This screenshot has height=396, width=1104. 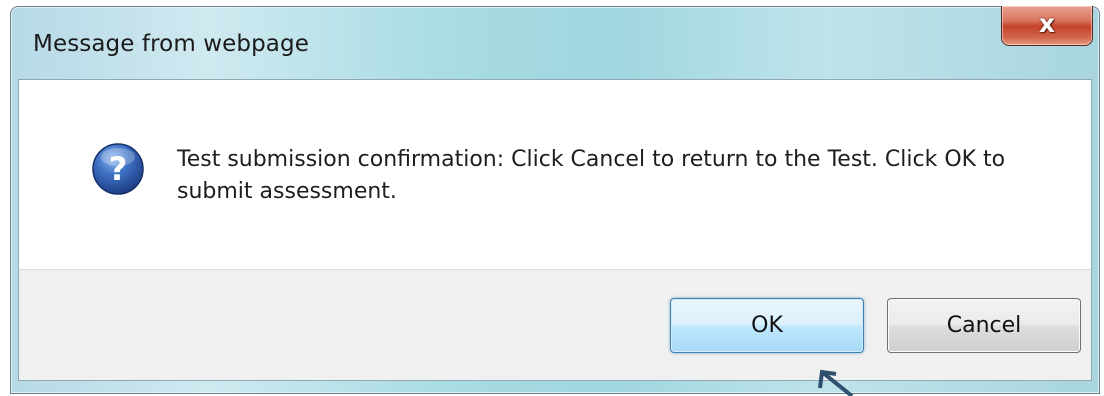 I want to click on annotation-arrow-icon, so click(x=836, y=382).